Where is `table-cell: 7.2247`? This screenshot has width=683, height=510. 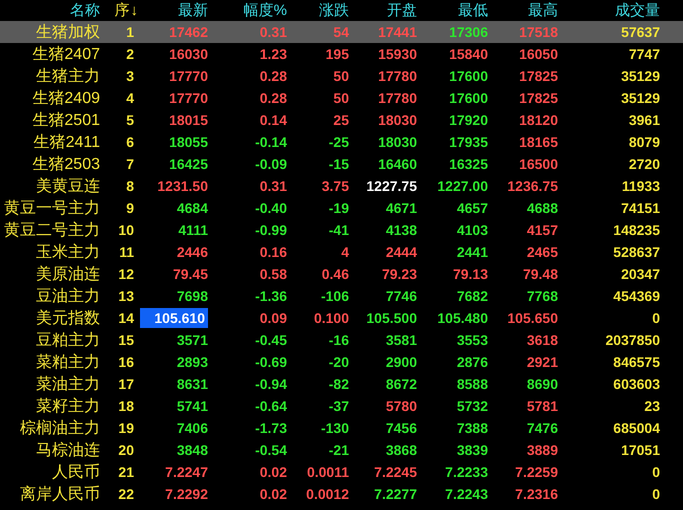
table-cell: 7.2247 is located at coordinates (186, 472).